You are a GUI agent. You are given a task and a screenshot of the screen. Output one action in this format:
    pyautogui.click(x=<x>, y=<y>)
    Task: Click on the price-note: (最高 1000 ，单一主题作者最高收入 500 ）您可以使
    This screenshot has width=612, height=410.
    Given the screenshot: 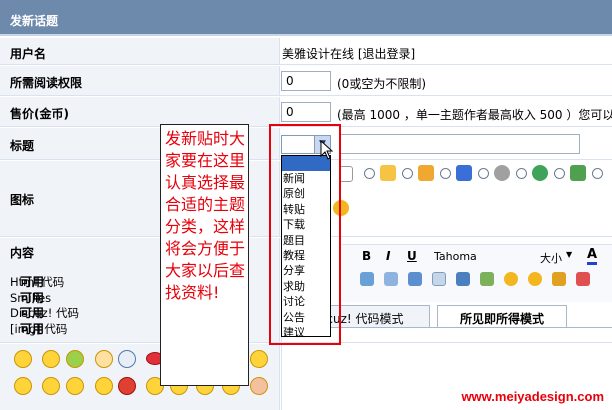 What is the action you would take?
    pyautogui.click(x=474, y=115)
    